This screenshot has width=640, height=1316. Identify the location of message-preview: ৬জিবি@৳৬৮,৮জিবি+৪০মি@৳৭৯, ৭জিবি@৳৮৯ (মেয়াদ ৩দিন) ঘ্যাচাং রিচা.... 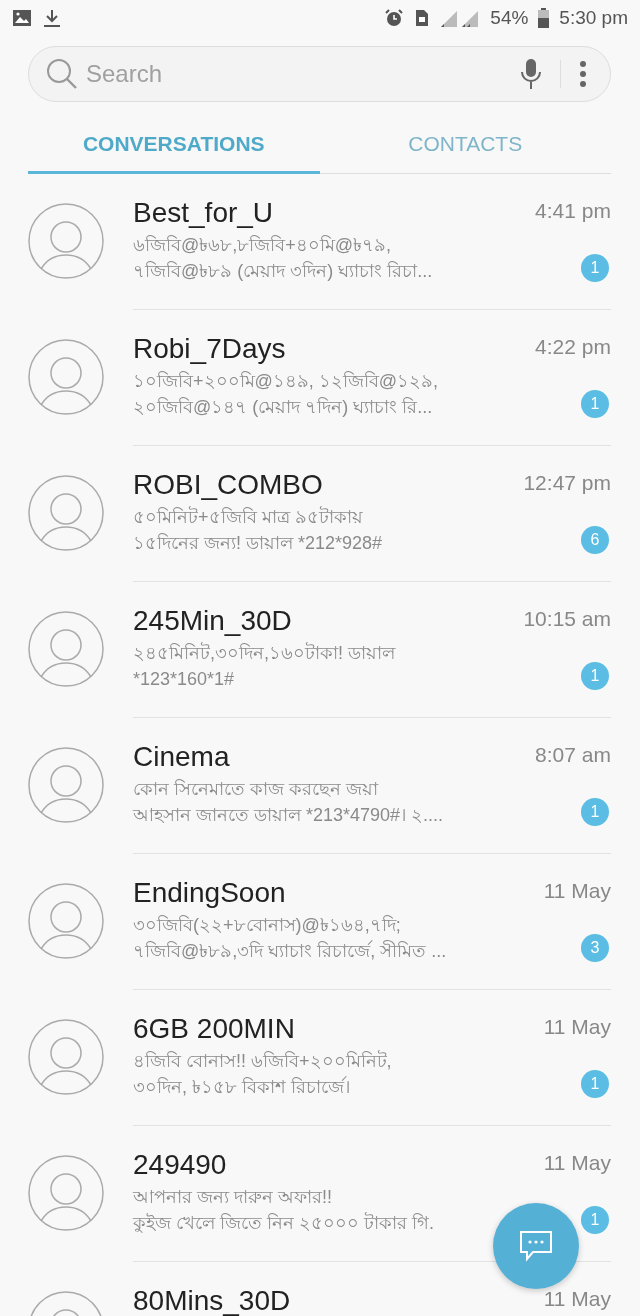
(283, 258).